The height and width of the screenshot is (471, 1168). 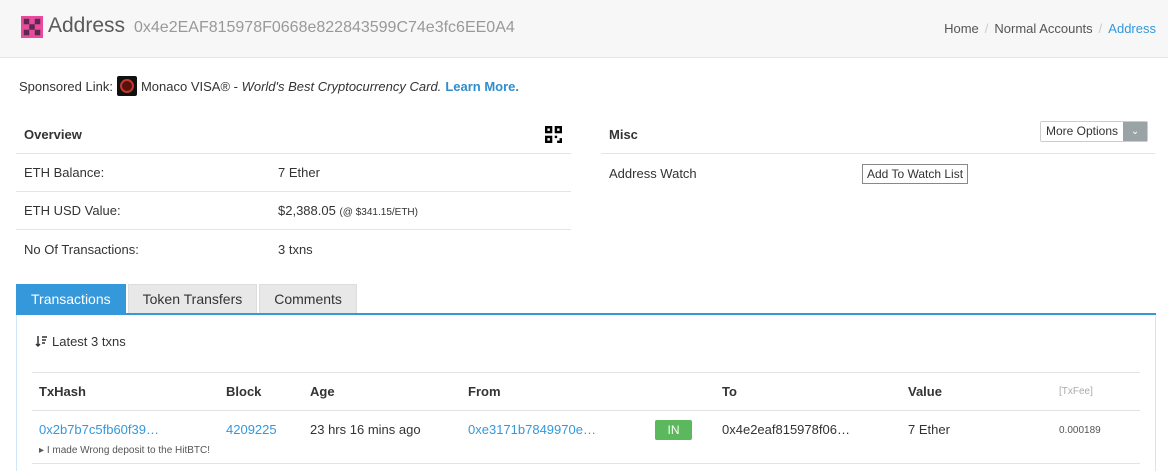 What do you see at coordinates (1076, 391) in the screenshot?
I see `col-txfee: [TxFee]` at bounding box center [1076, 391].